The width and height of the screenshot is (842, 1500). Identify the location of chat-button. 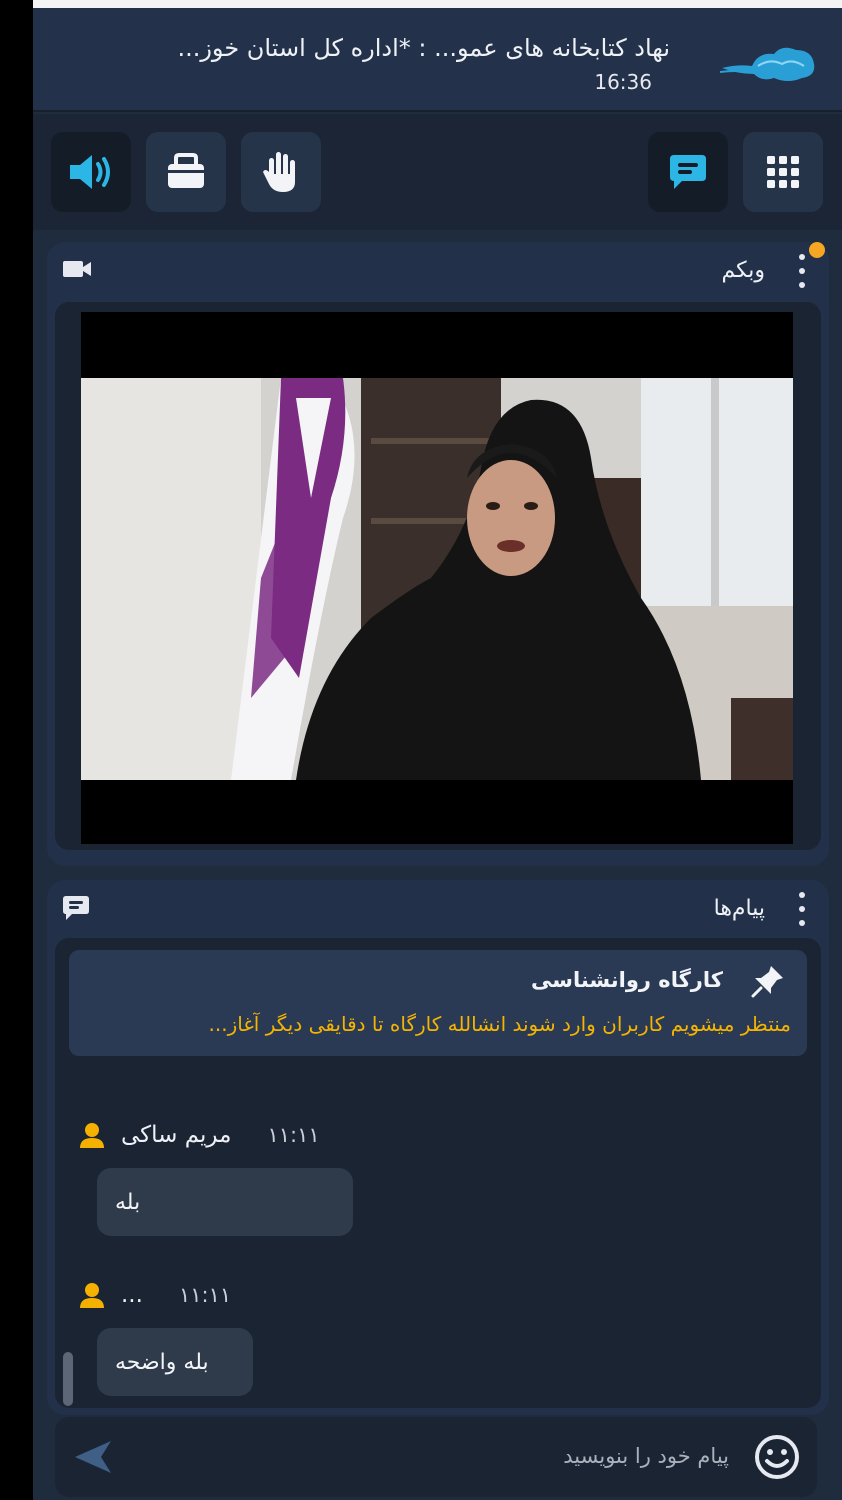
(688, 172).